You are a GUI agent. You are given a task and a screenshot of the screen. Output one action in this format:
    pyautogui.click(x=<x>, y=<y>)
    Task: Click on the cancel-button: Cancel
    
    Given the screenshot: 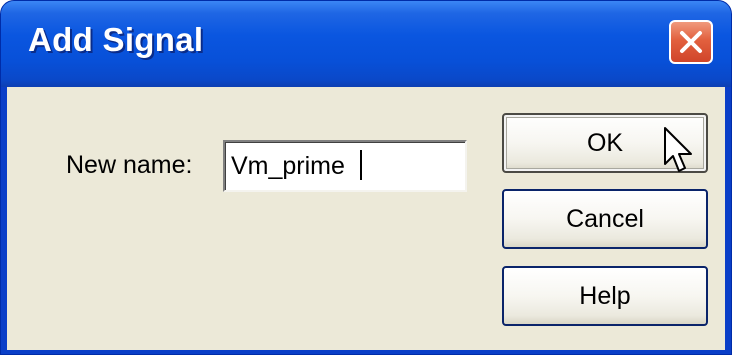 What is the action you would take?
    pyautogui.click(x=605, y=219)
    